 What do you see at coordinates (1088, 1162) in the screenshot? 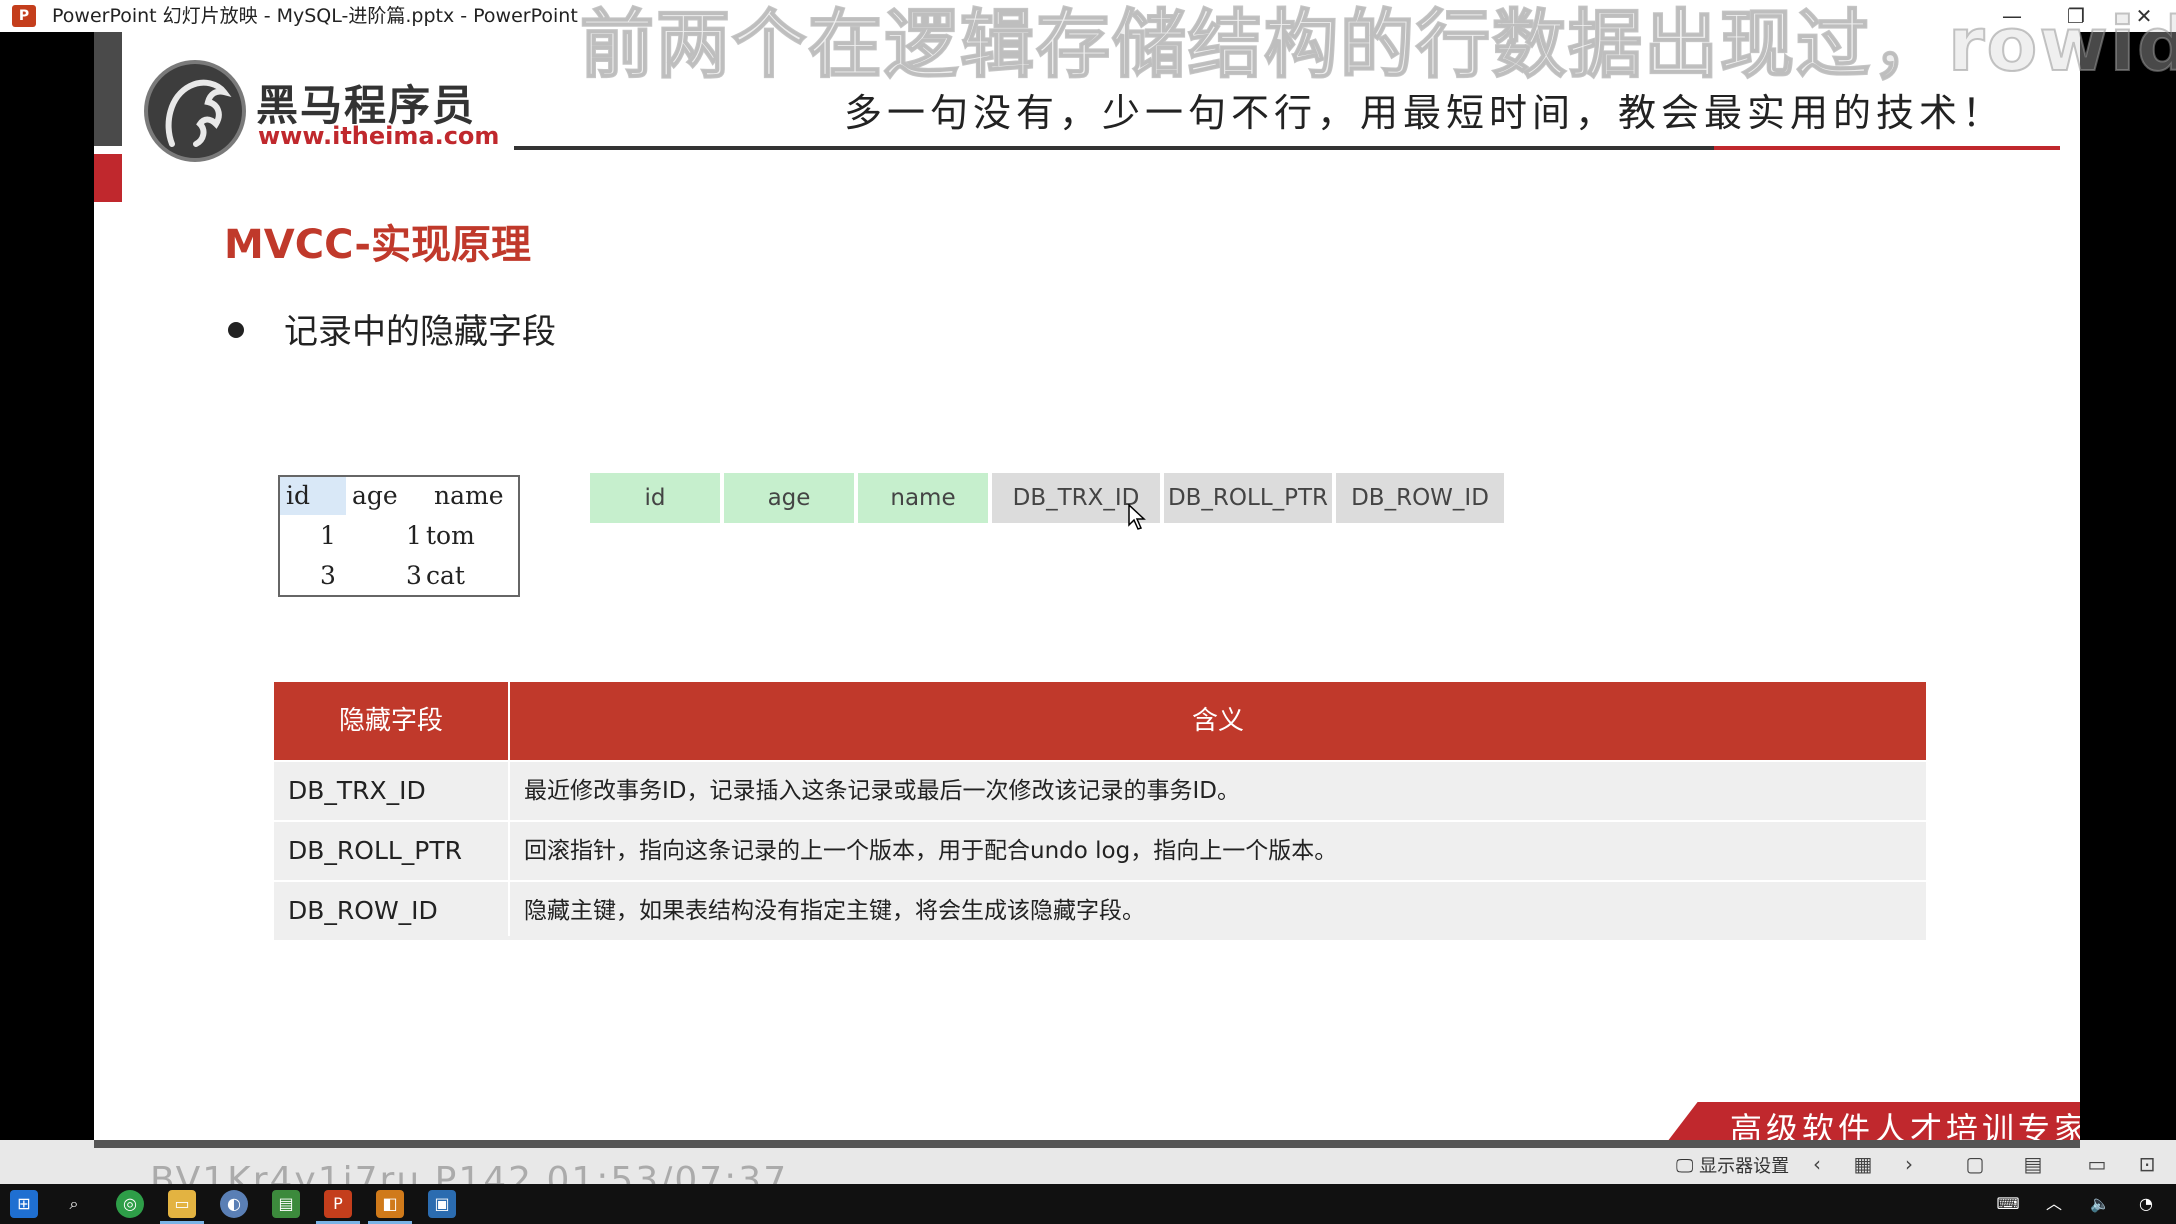
I see `slideshow-control-bar: 🖵 显示器设置 ‹ ▦ › ▢ ▤ ▭ ⊡` at bounding box center [1088, 1162].